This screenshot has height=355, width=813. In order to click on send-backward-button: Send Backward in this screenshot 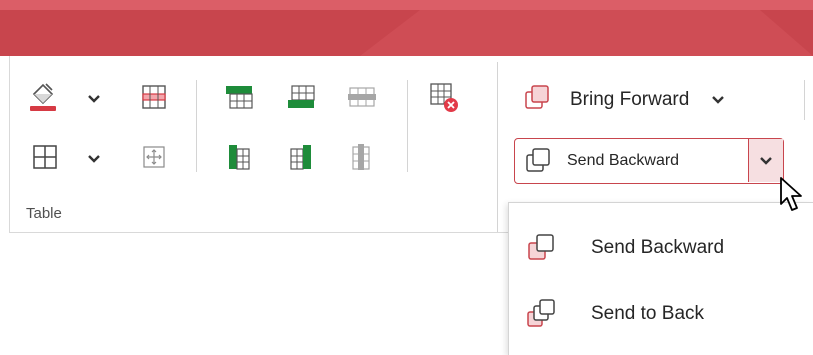, I will do `click(631, 160)`.